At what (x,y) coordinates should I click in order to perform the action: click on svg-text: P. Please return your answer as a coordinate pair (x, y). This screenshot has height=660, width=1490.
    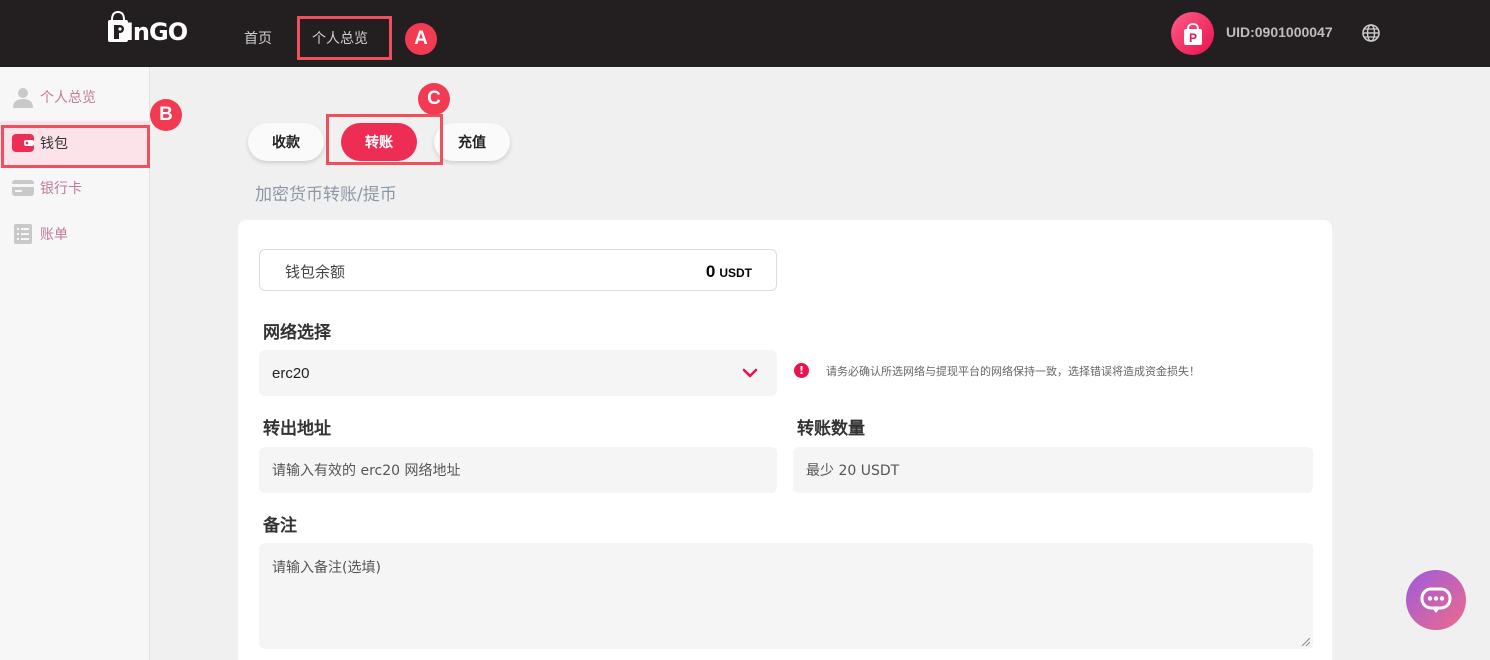
    Looking at the image, I should click on (1192, 38).